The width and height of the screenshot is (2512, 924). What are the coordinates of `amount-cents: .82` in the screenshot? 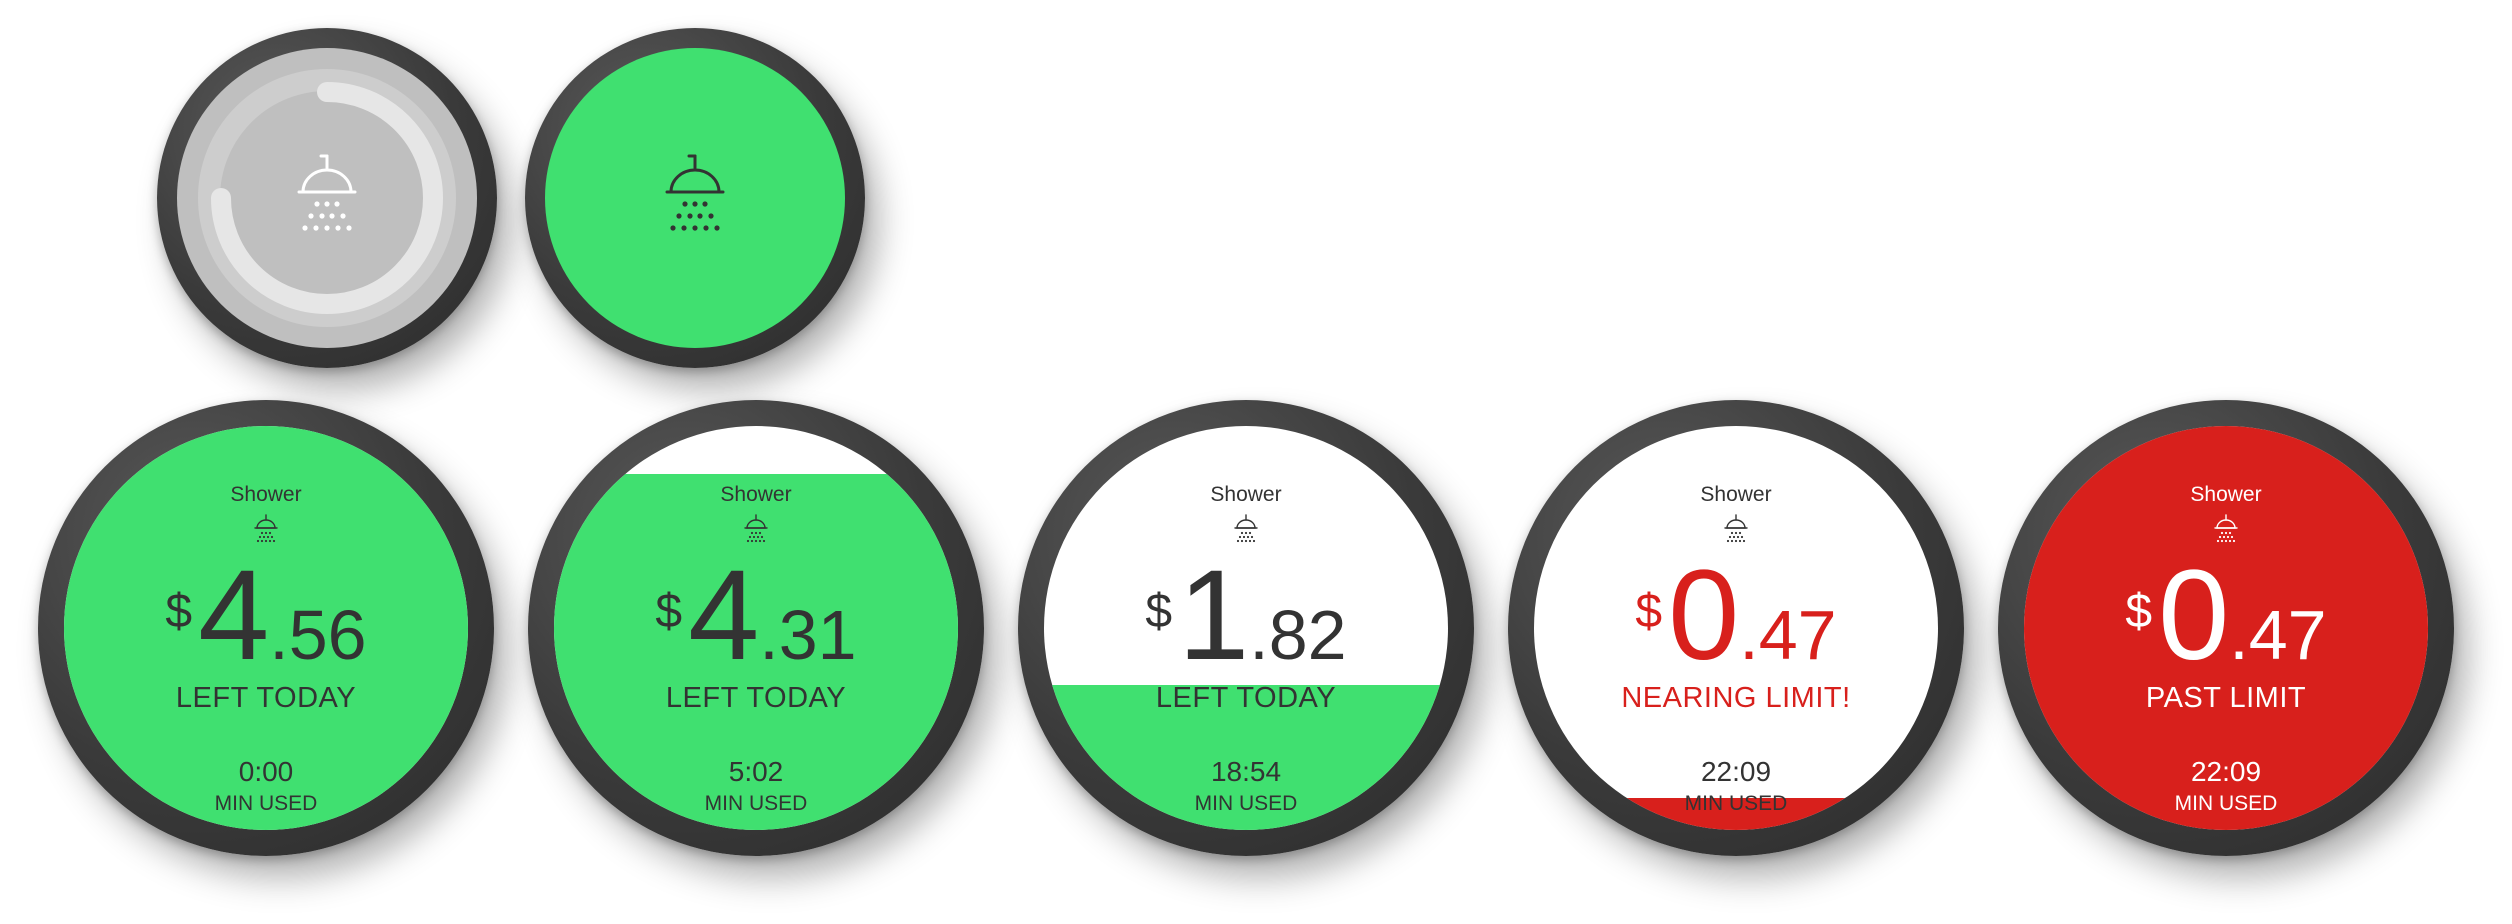 It's located at (1298, 635).